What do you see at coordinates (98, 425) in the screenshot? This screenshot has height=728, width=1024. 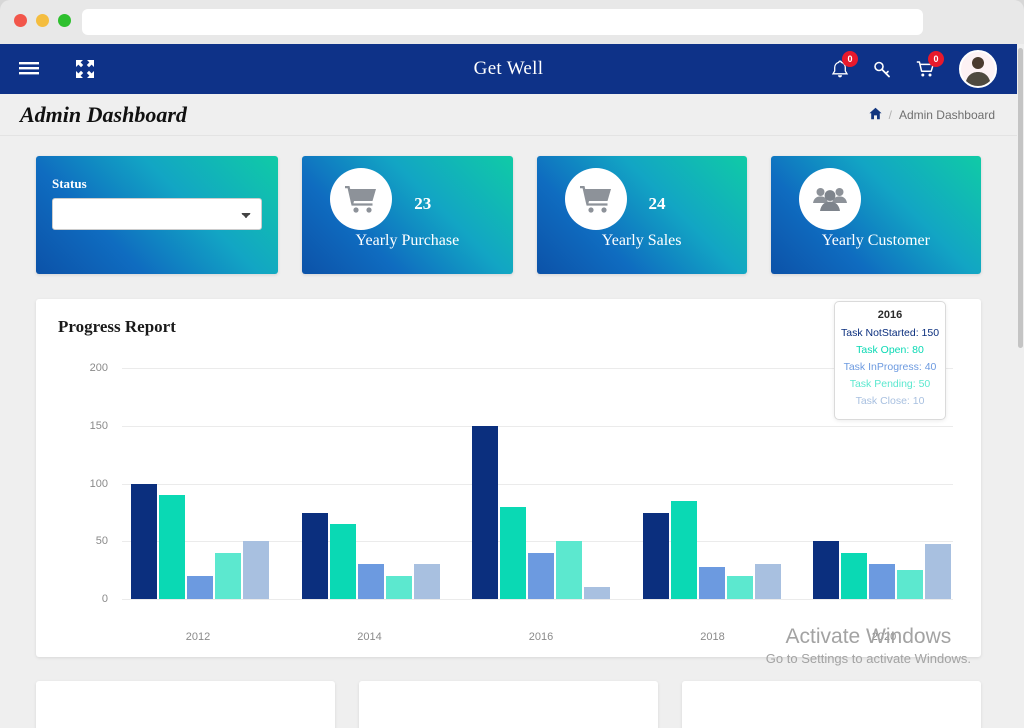 I see `y-axis-tick: 150` at bounding box center [98, 425].